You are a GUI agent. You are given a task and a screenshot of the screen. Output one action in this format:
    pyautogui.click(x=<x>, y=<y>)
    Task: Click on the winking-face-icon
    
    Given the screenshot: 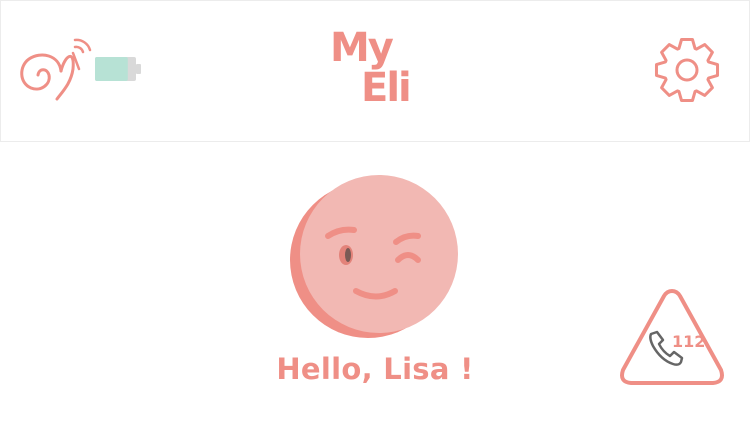 What is the action you would take?
    pyautogui.click(x=374, y=256)
    